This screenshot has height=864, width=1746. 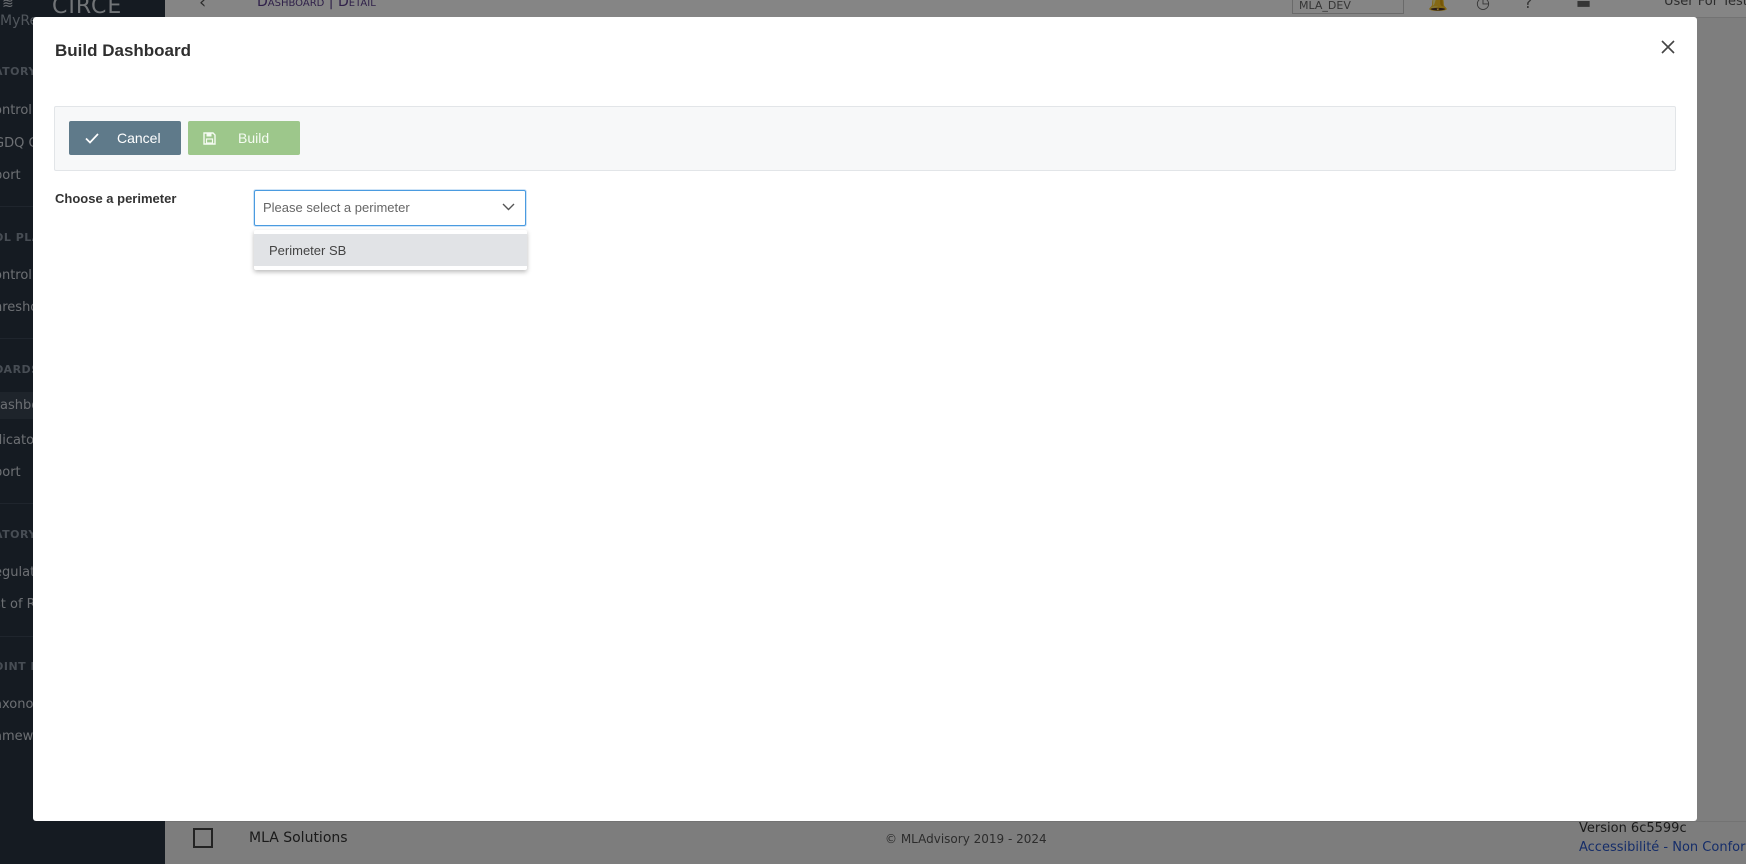 I want to click on perimeter-dropdown: Perimeter SB, so click(x=390, y=250).